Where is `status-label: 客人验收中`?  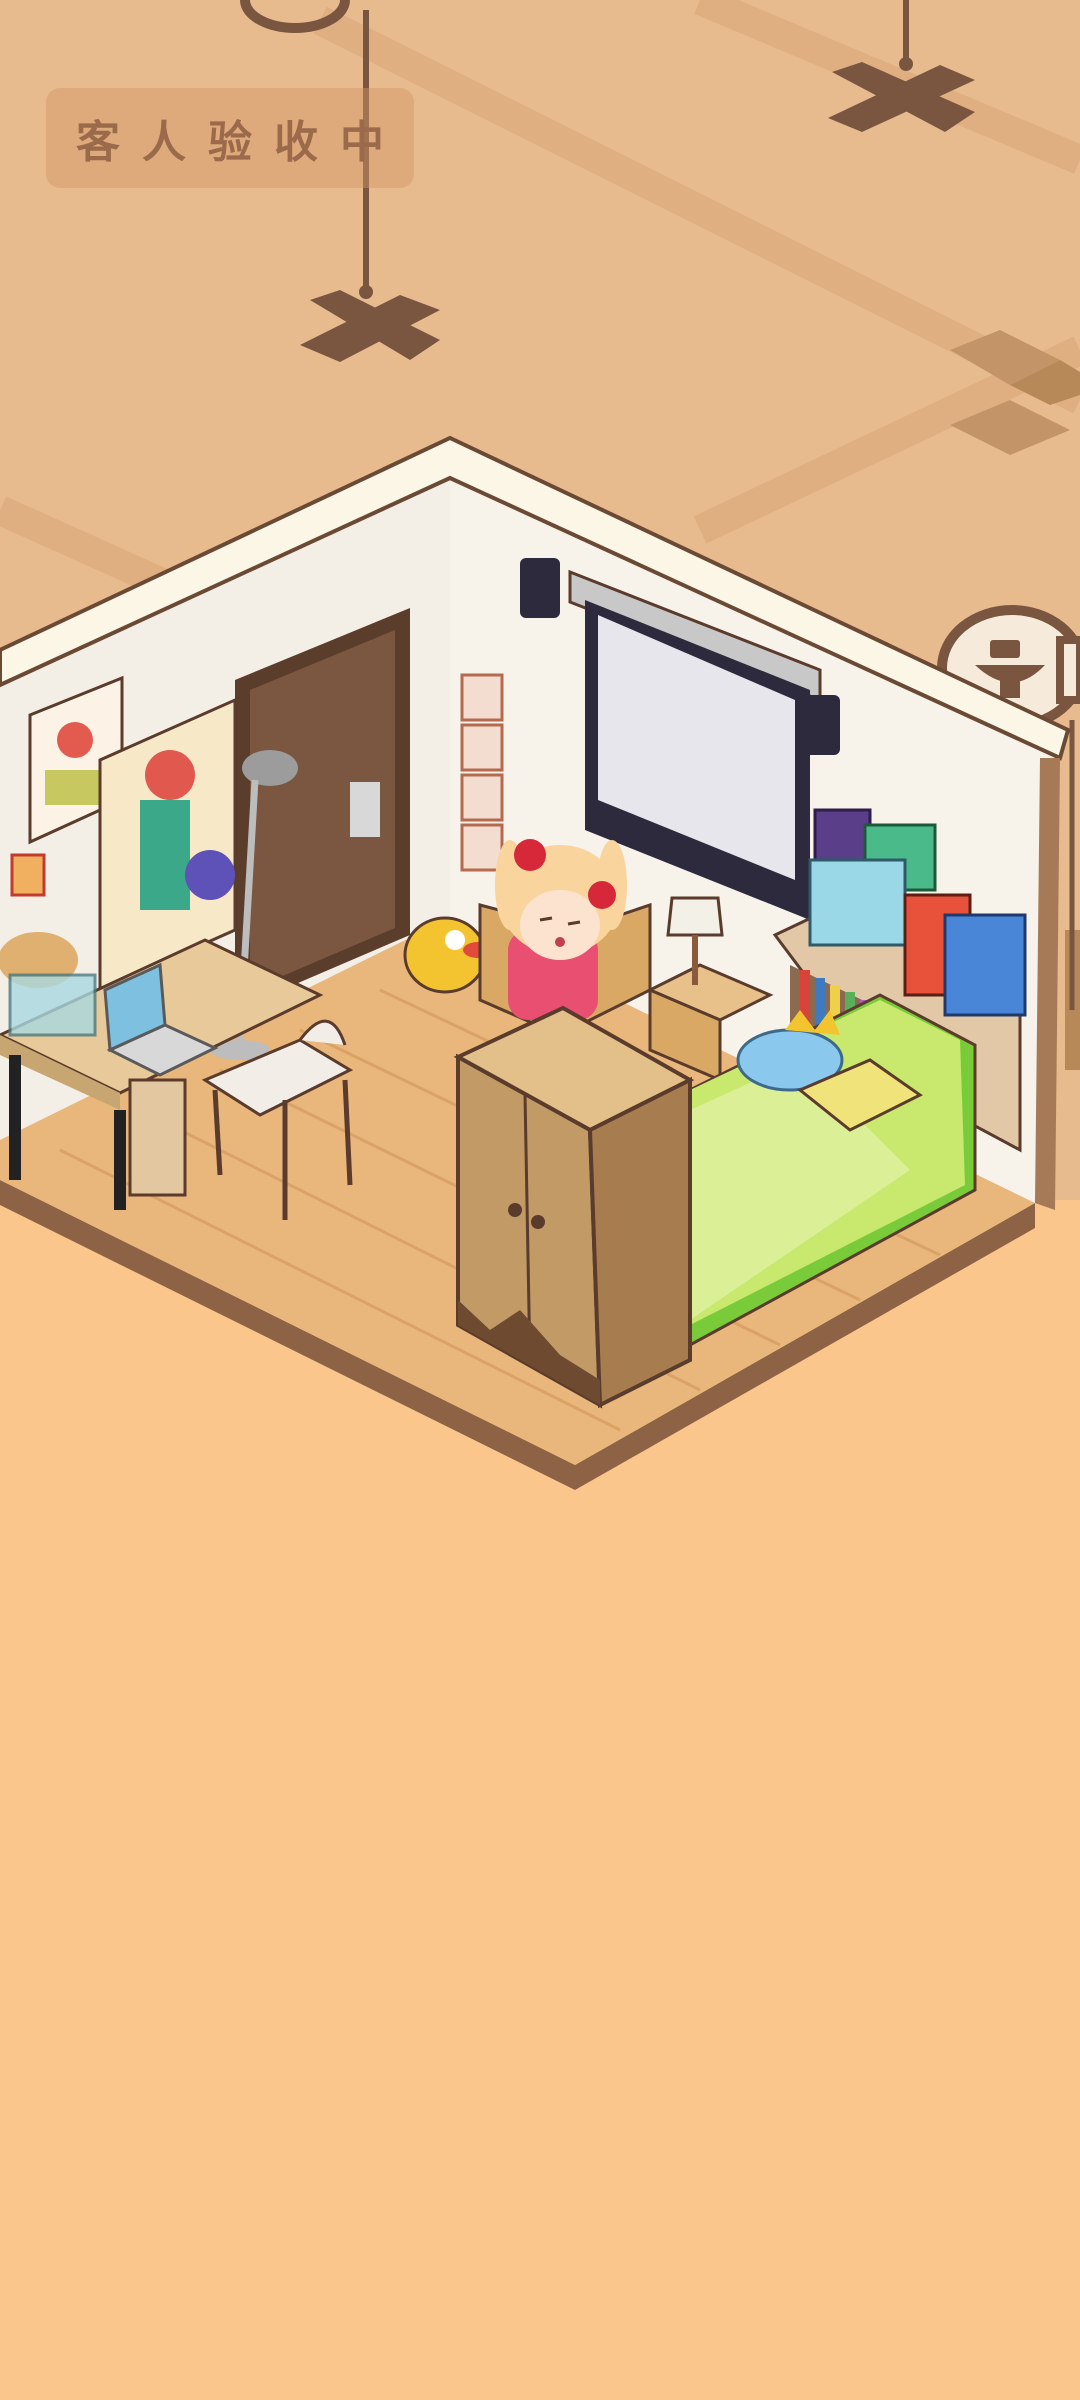 status-label: 客人验收中 is located at coordinates (241, 142).